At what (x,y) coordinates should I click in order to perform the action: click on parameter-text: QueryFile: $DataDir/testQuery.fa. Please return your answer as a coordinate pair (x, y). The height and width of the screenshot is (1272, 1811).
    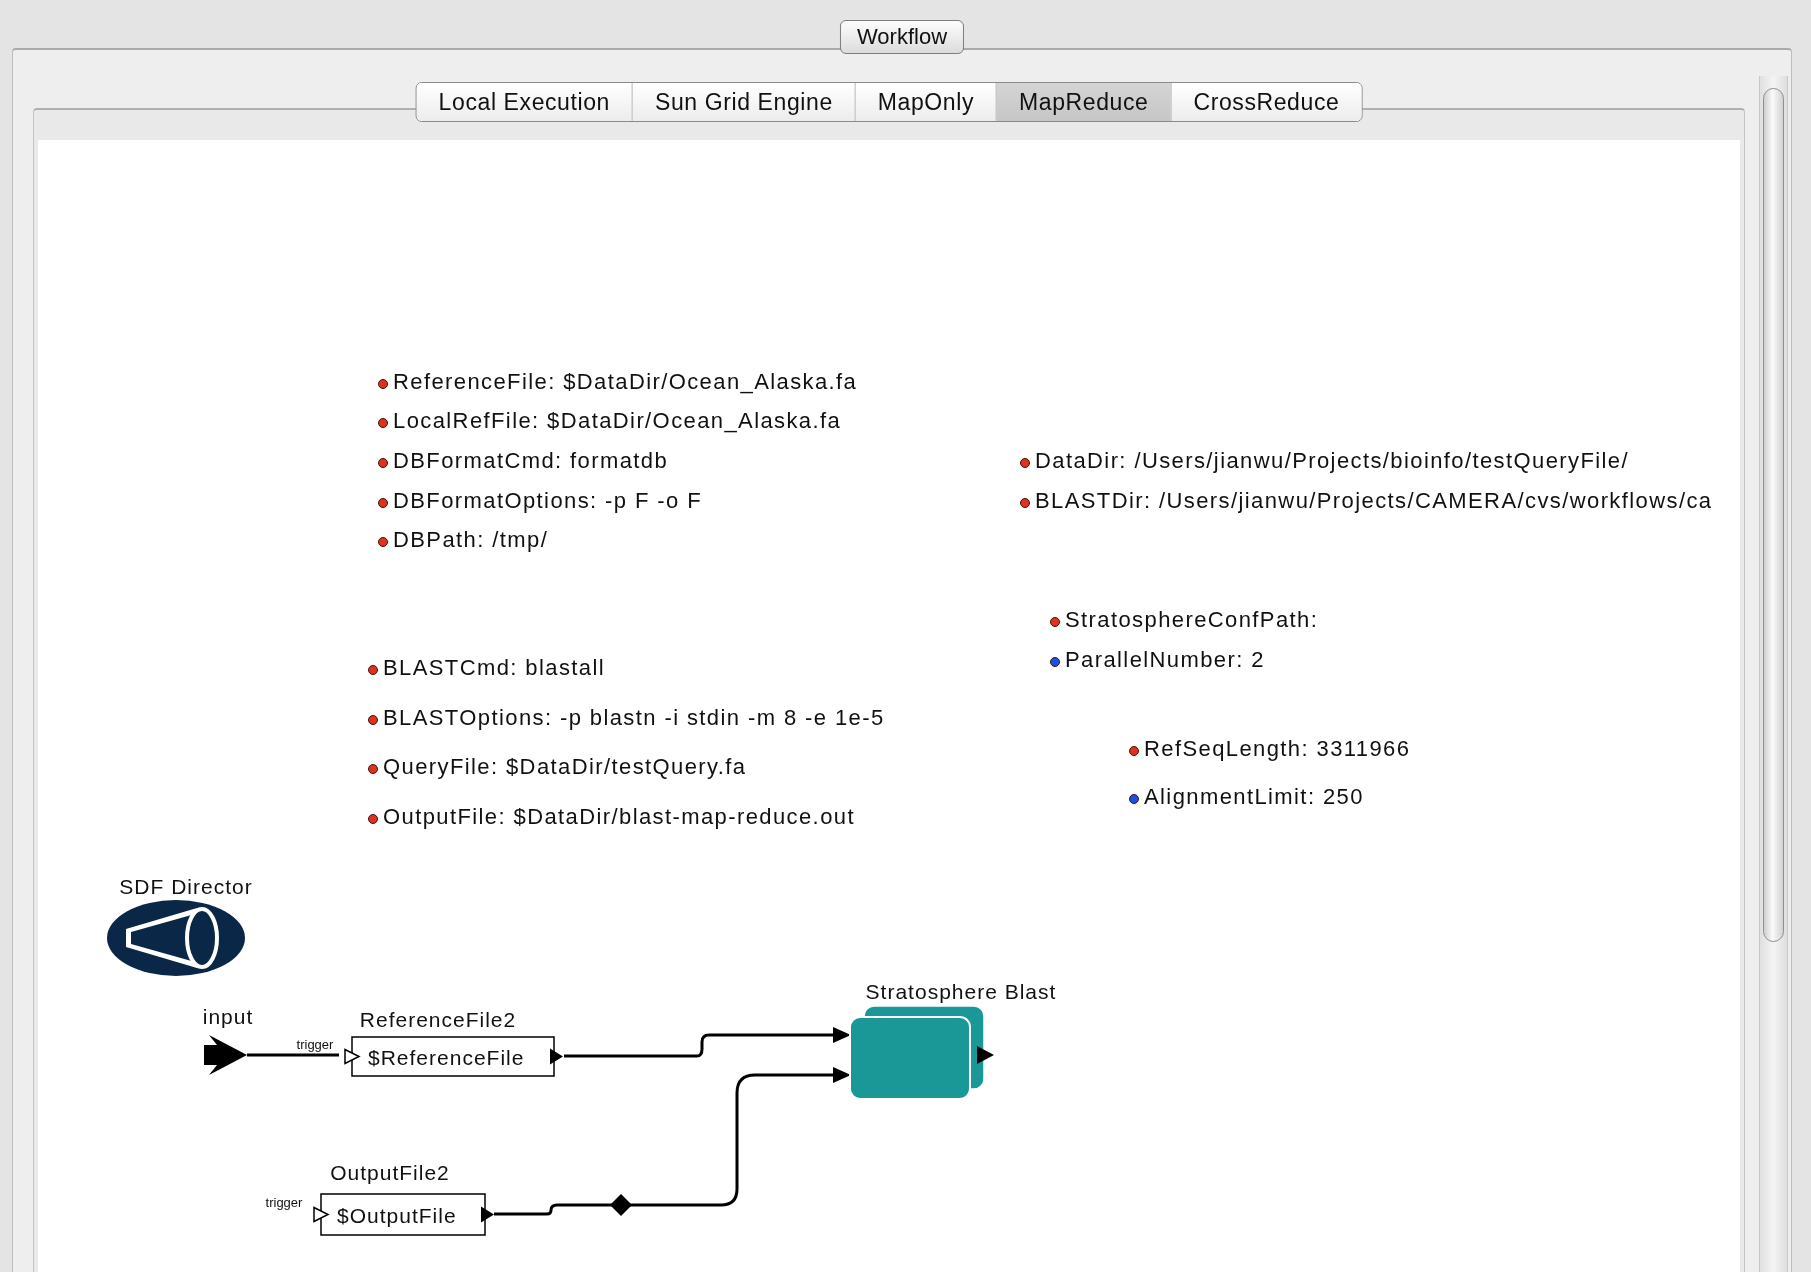
    Looking at the image, I should click on (565, 767).